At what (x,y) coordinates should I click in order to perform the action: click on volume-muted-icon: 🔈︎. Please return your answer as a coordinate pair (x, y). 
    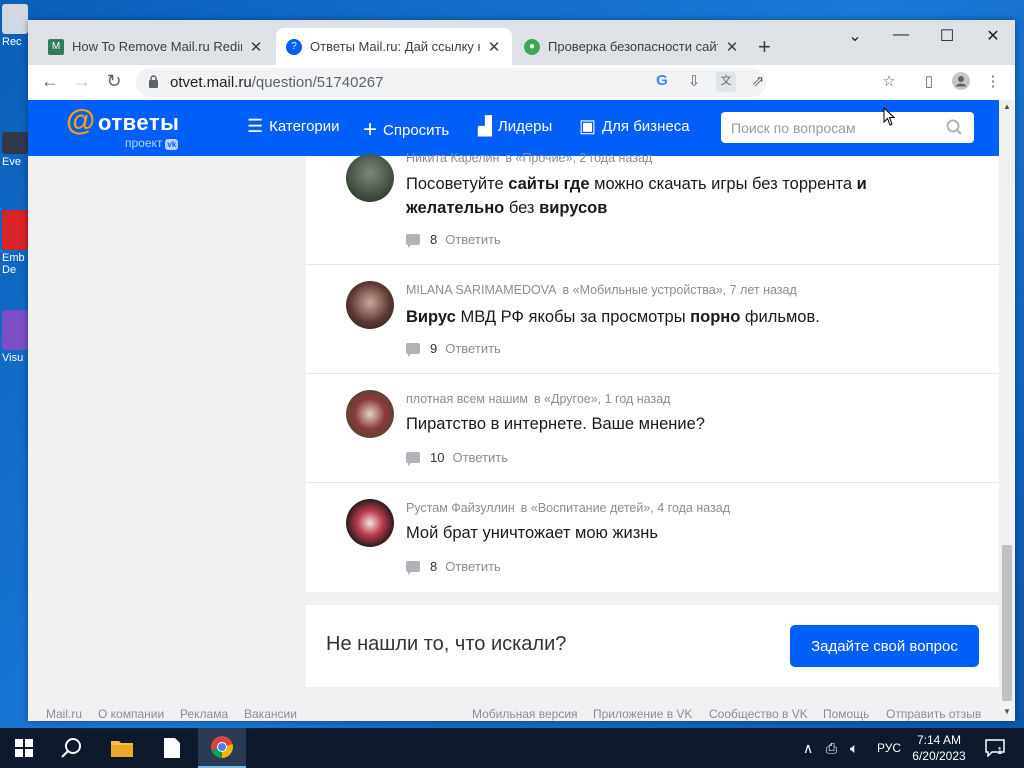
    Looking at the image, I should click on (854, 748).